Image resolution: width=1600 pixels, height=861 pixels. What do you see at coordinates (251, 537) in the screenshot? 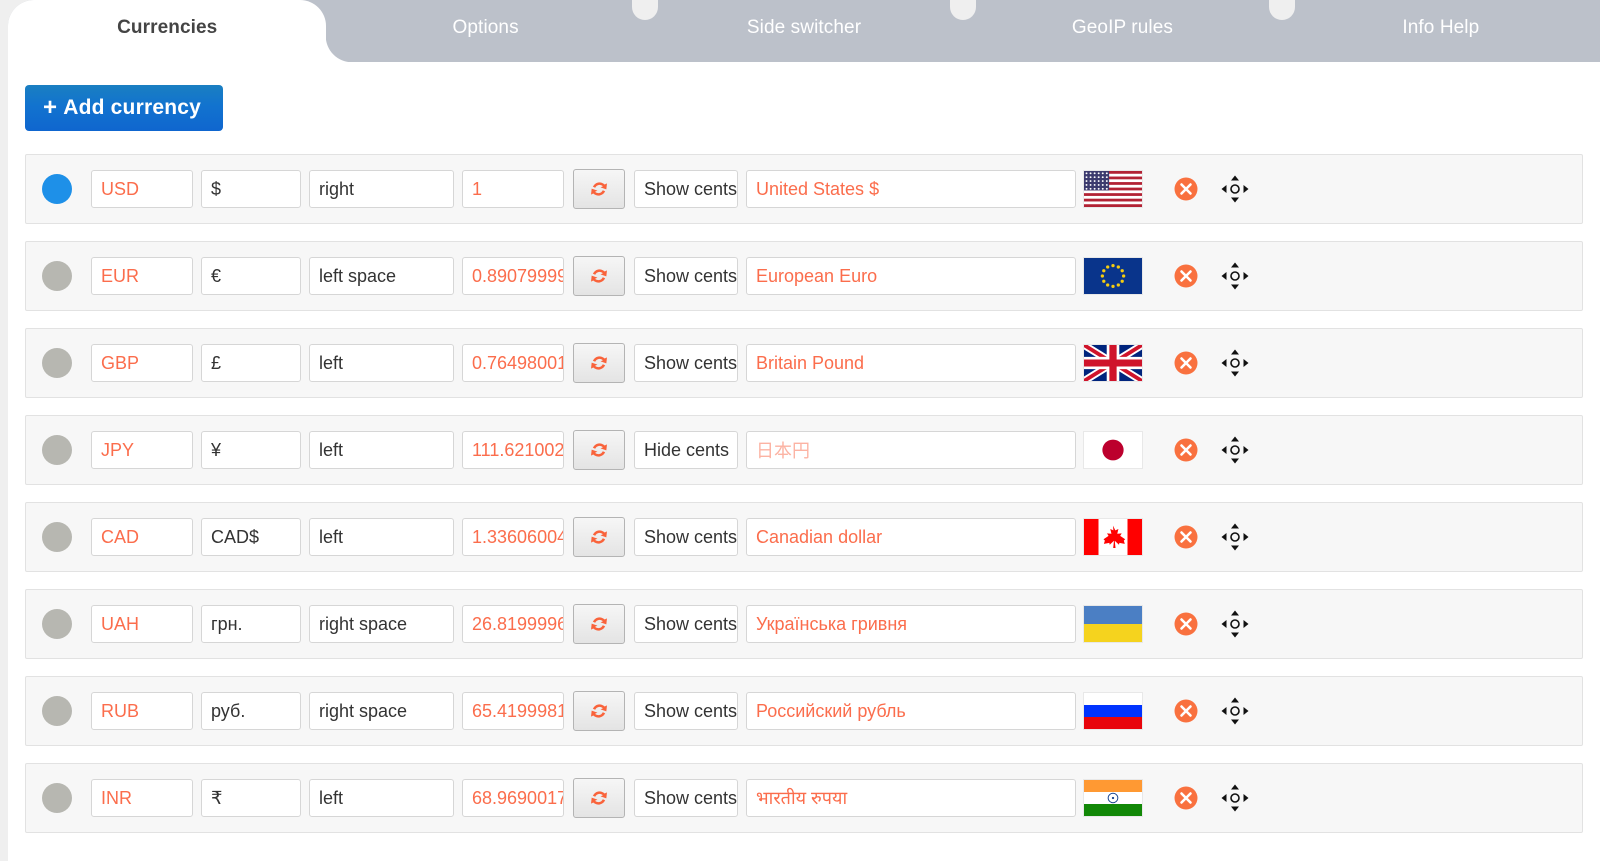
I see `currency-symbol-input: CAD$` at bounding box center [251, 537].